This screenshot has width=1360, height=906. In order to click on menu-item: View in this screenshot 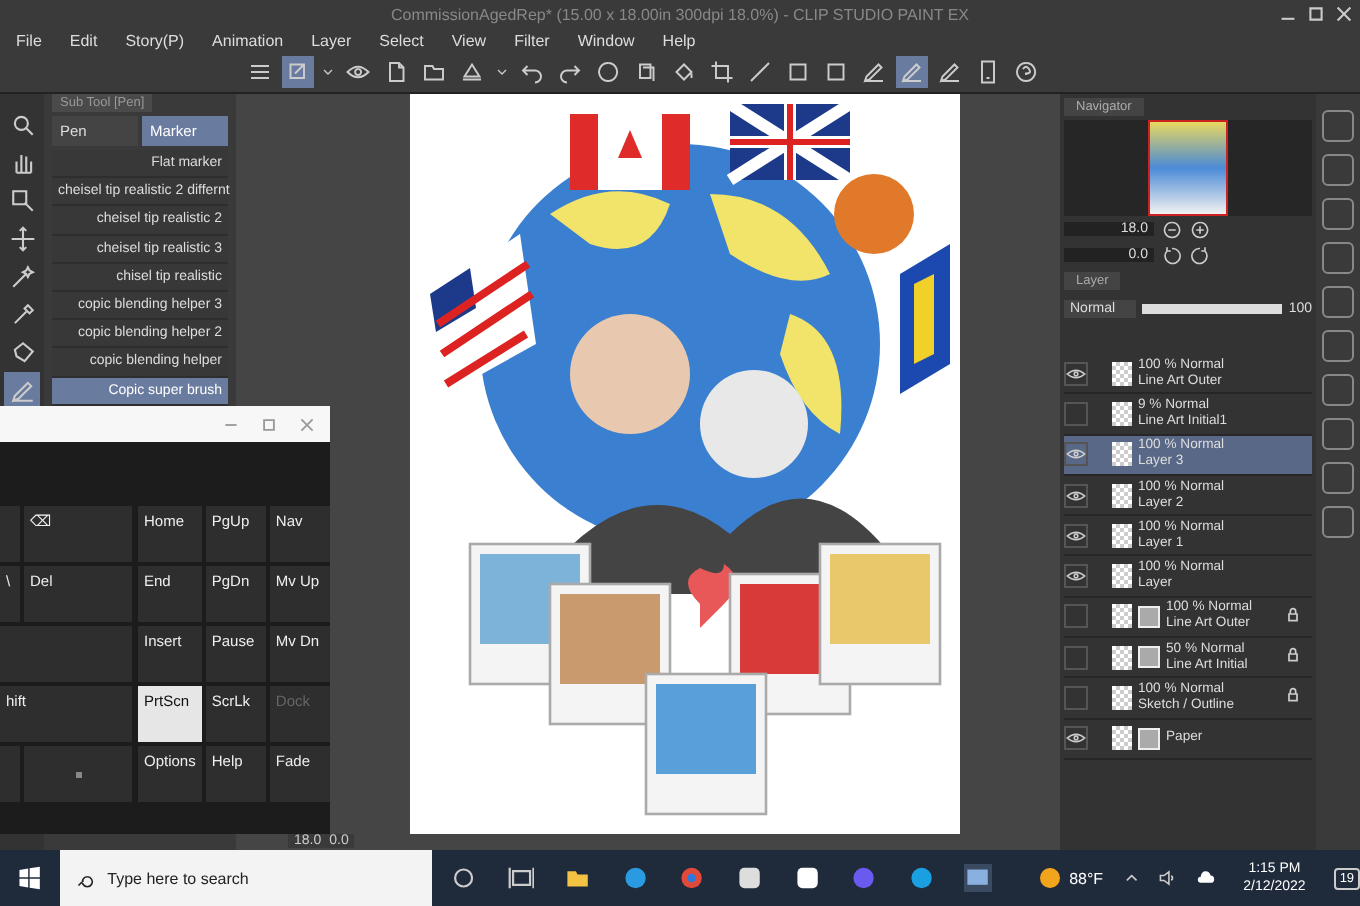, I will do `click(469, 40)`.